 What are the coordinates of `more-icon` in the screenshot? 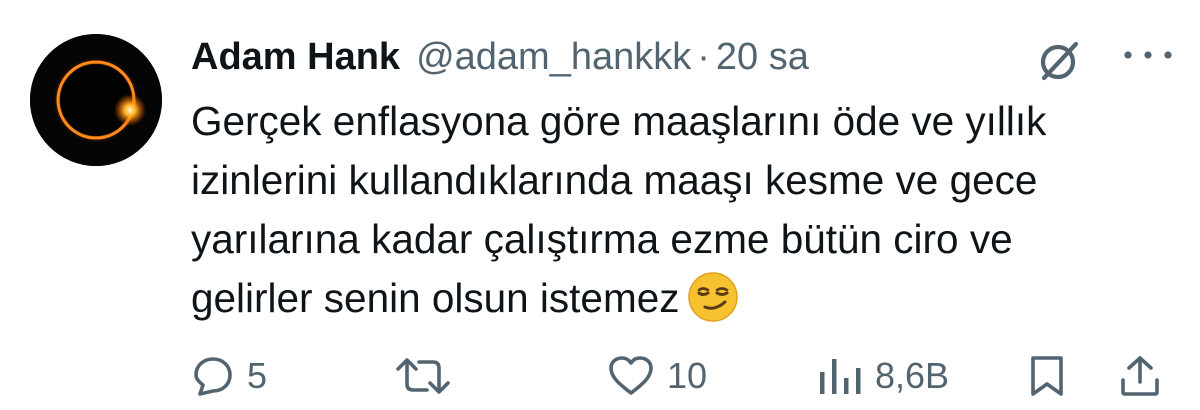 It's located at (1148, 55).